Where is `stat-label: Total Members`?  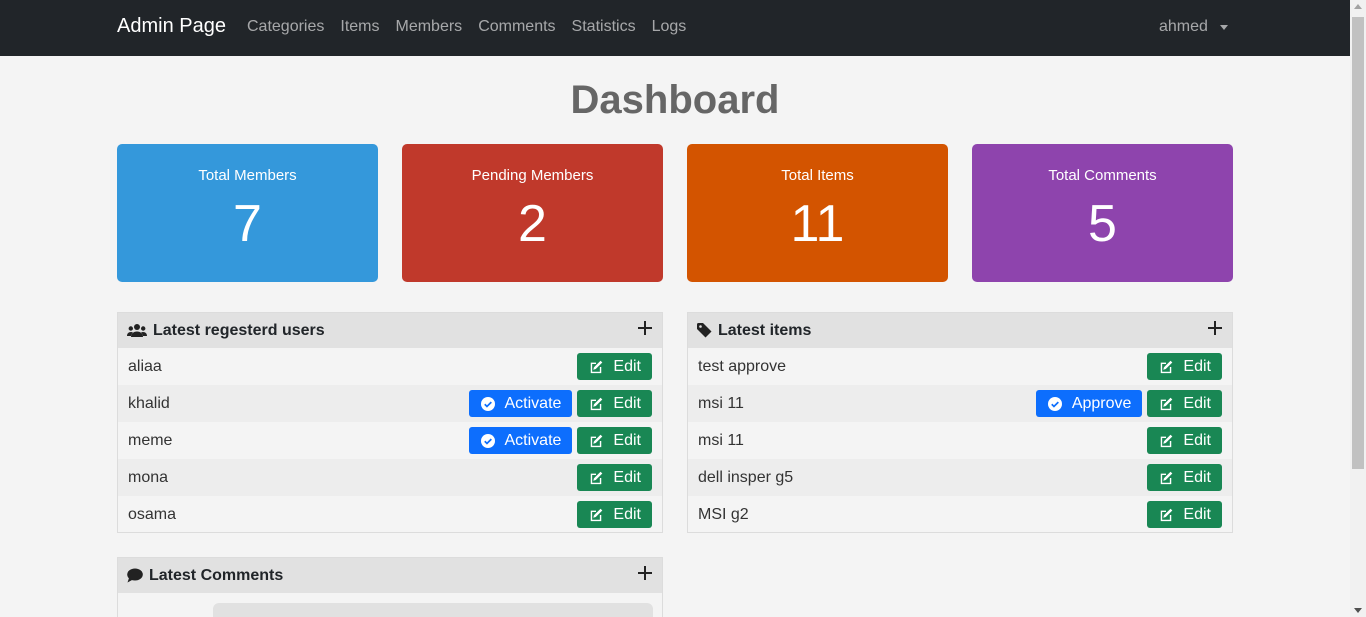
stat-label: Total Members is located at coordinates (247, 175).